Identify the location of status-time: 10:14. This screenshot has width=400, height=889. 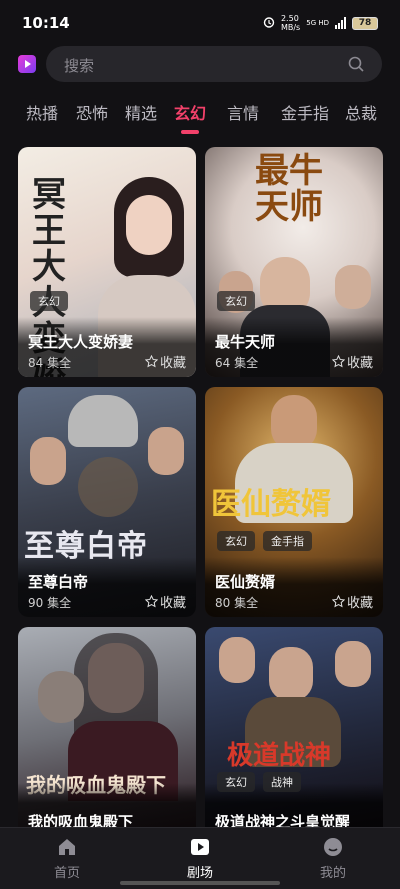
(46, 23).